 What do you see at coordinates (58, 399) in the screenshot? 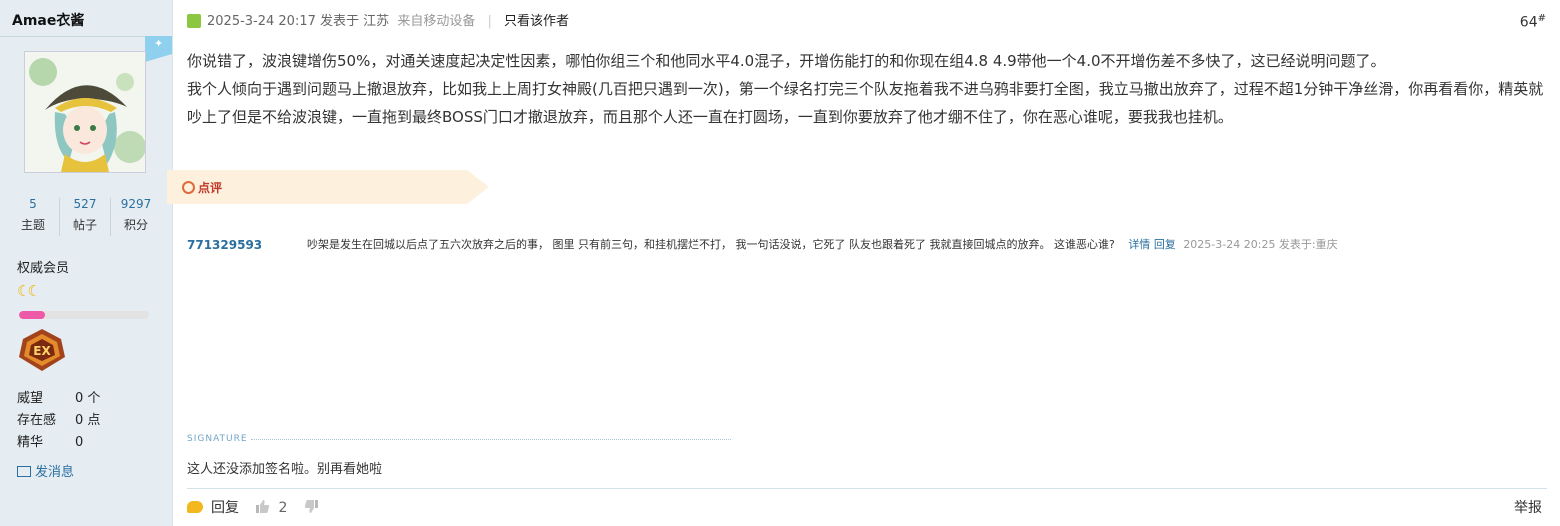
I see `attr-prestige: 威望 0 个` at bounding box center [58, 399].